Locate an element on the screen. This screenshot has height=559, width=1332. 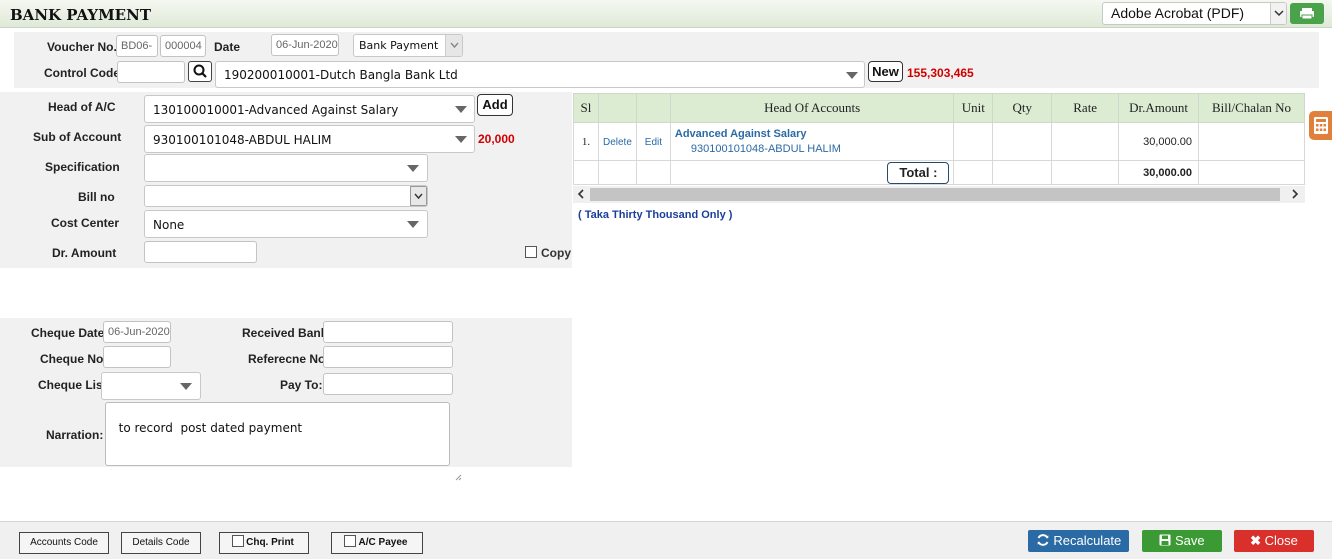
calculator-icon is located at coordinates (1321, 125).